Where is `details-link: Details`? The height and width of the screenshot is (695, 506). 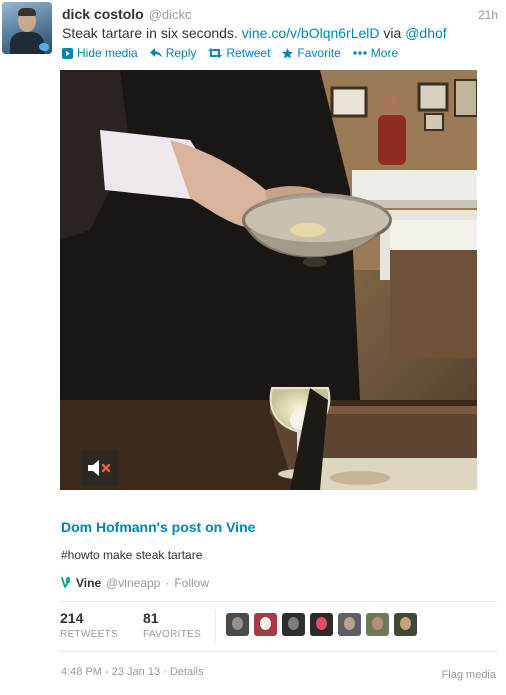 details-link: Details is located at coordinates (187, 672).